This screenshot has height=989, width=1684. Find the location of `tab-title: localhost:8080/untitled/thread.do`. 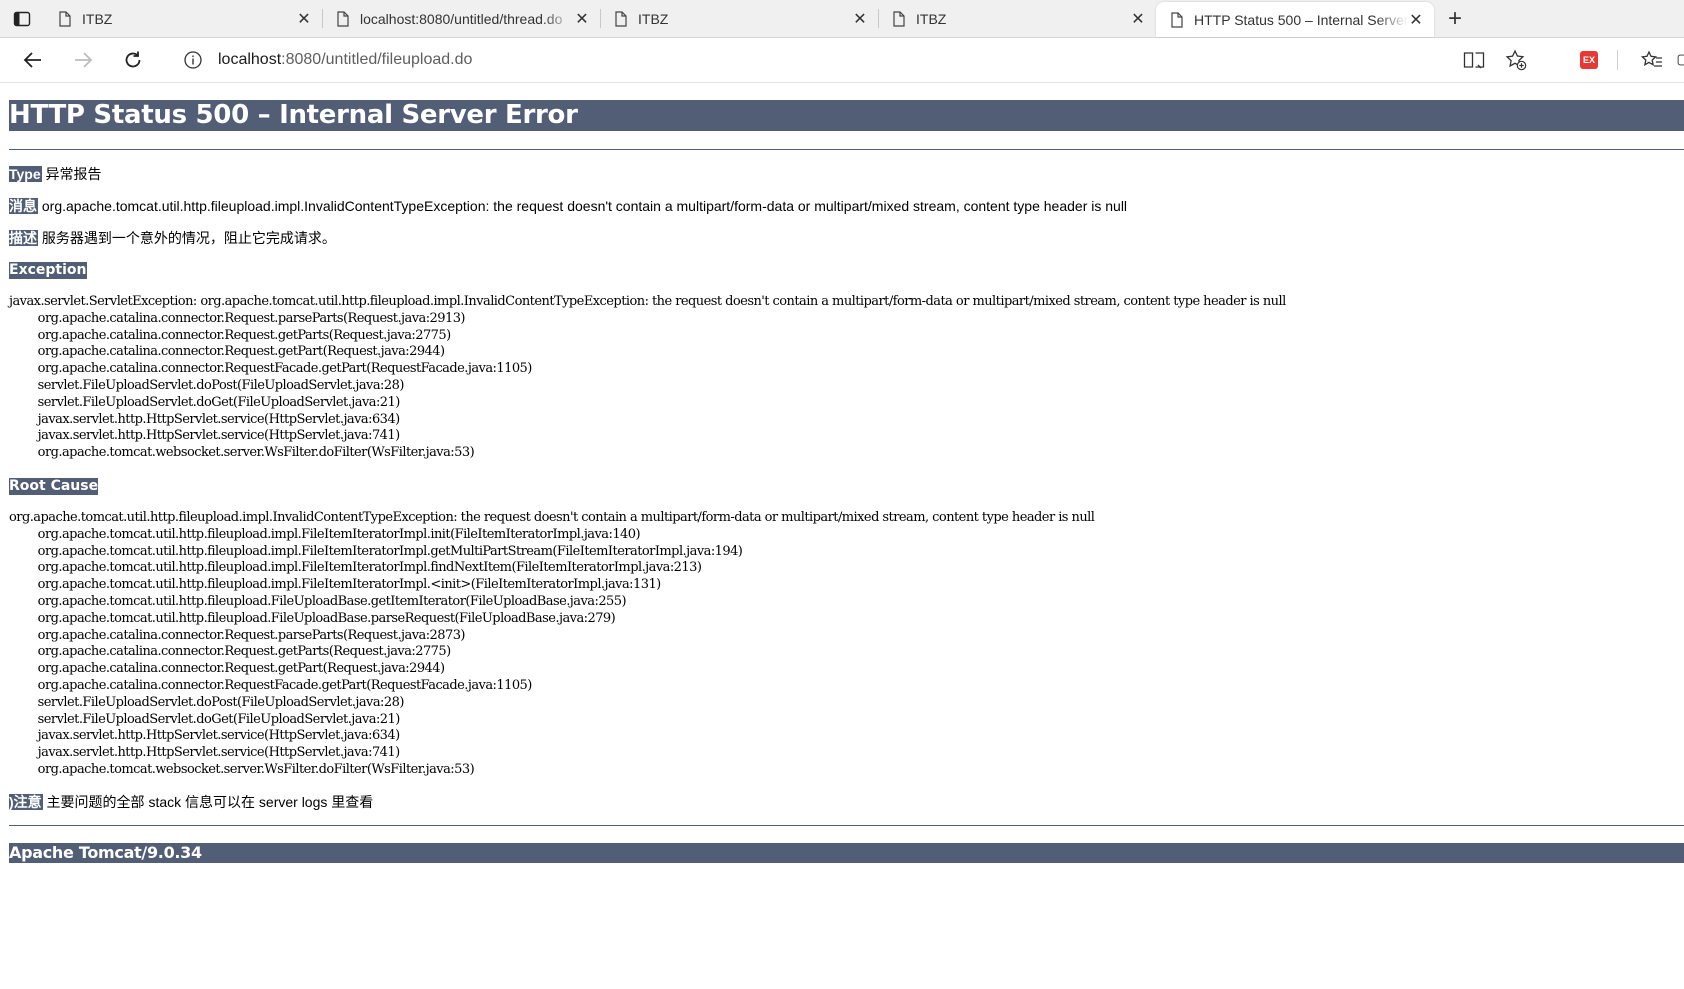

tab-title: localhost:8080/untitled/thread.do is located at coordinates (461, 18).